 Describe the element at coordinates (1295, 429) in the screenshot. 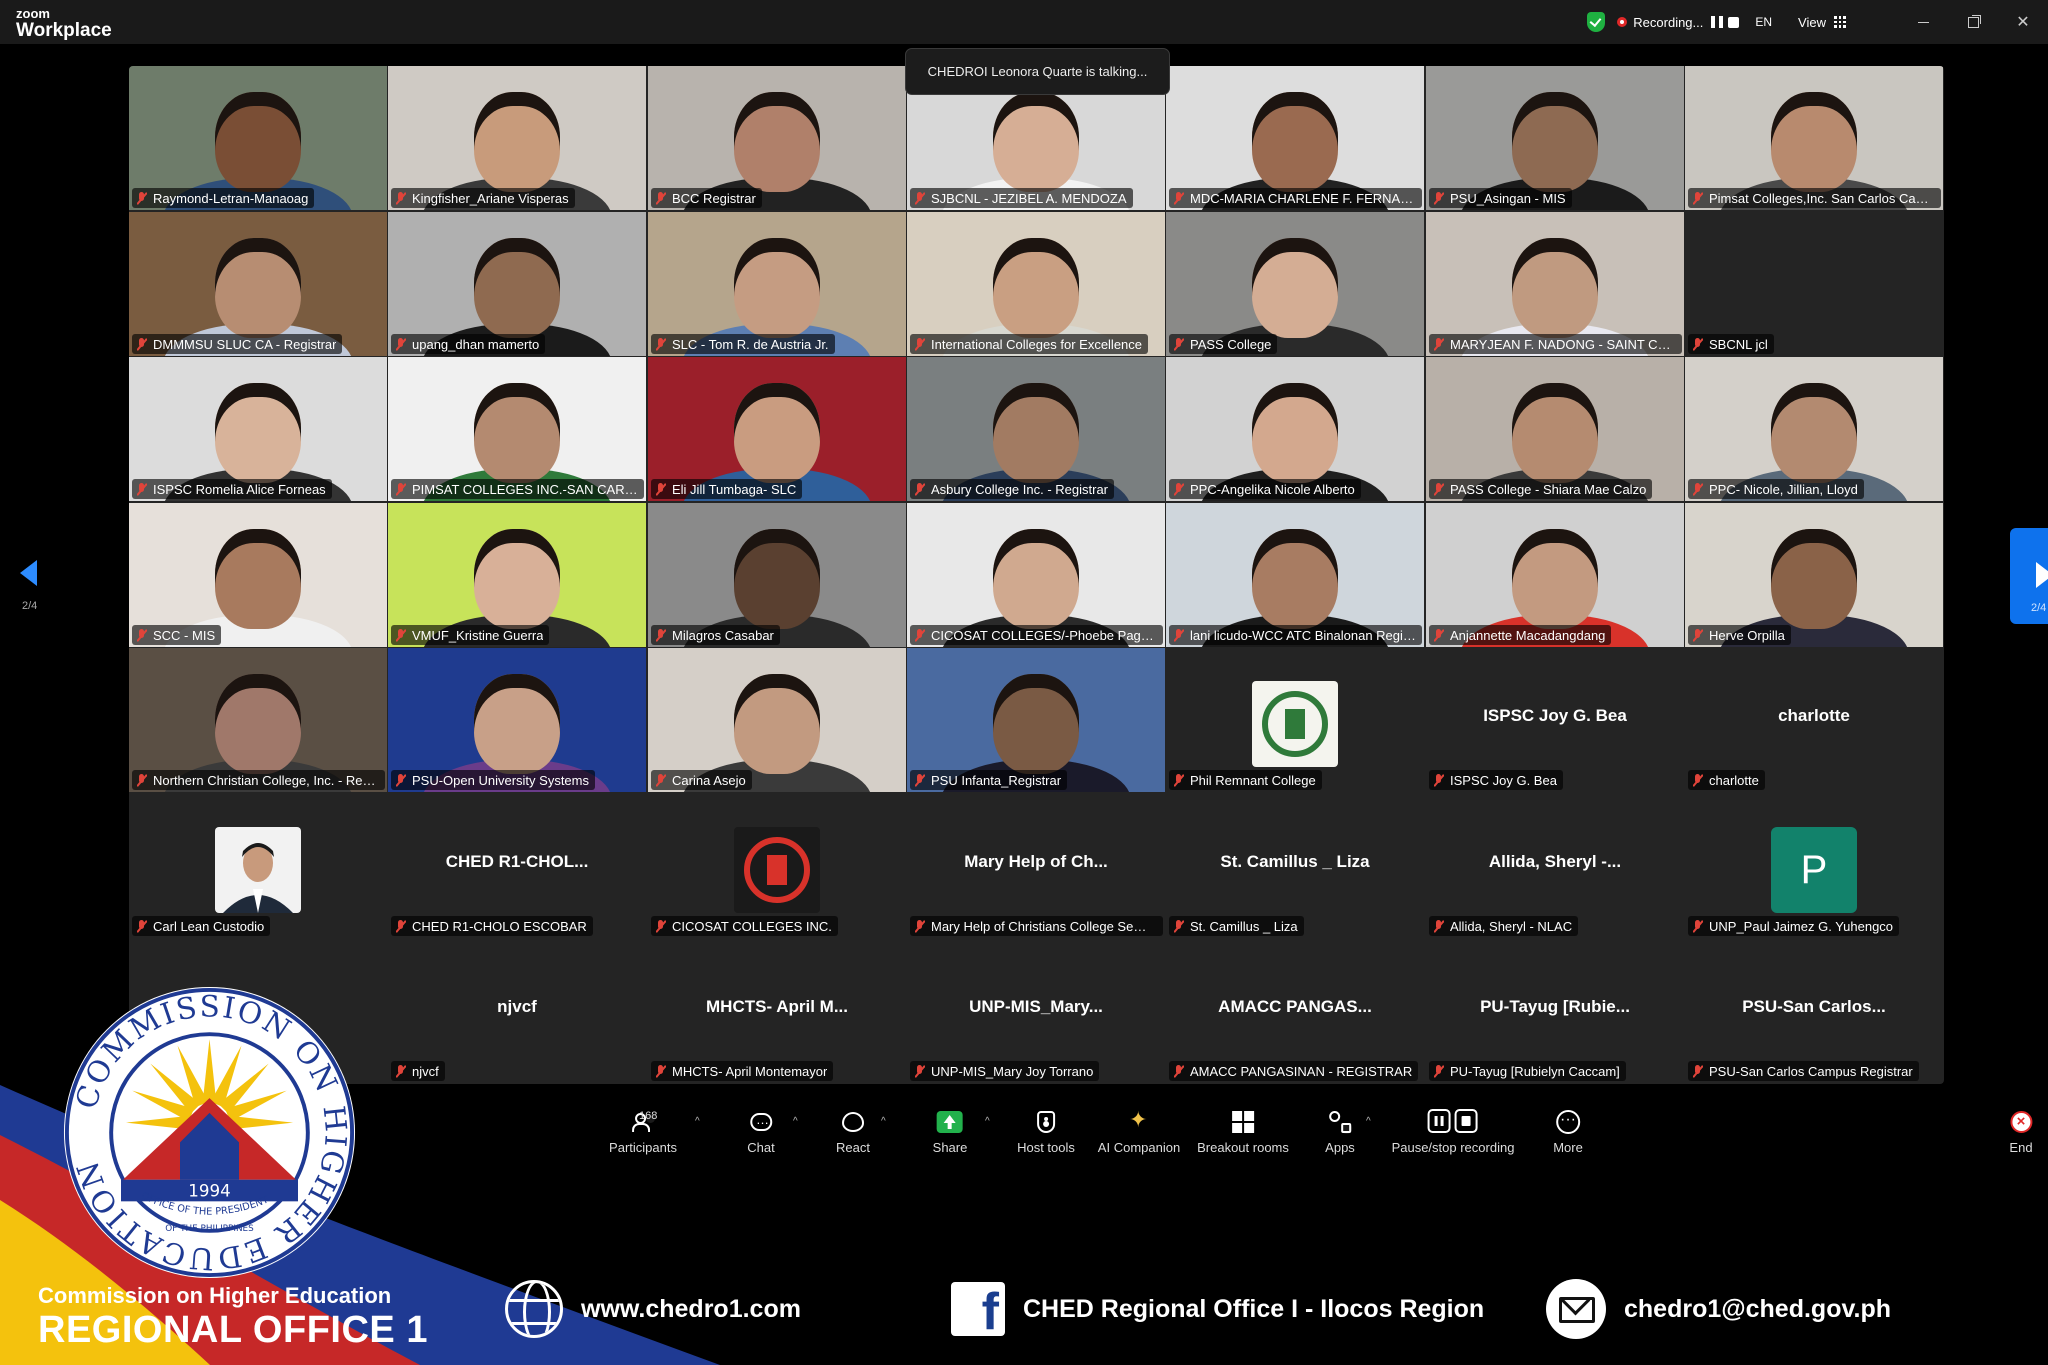

I see `participant-tile: PPC-Angelika Nicole Alberto` at that location.